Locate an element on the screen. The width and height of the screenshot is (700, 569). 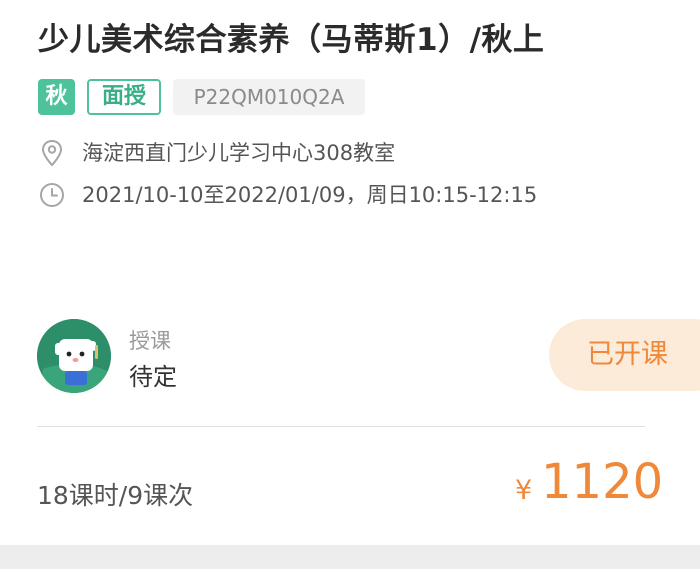
course-status-badge: 已开课 is located at coordinates (624, 355).